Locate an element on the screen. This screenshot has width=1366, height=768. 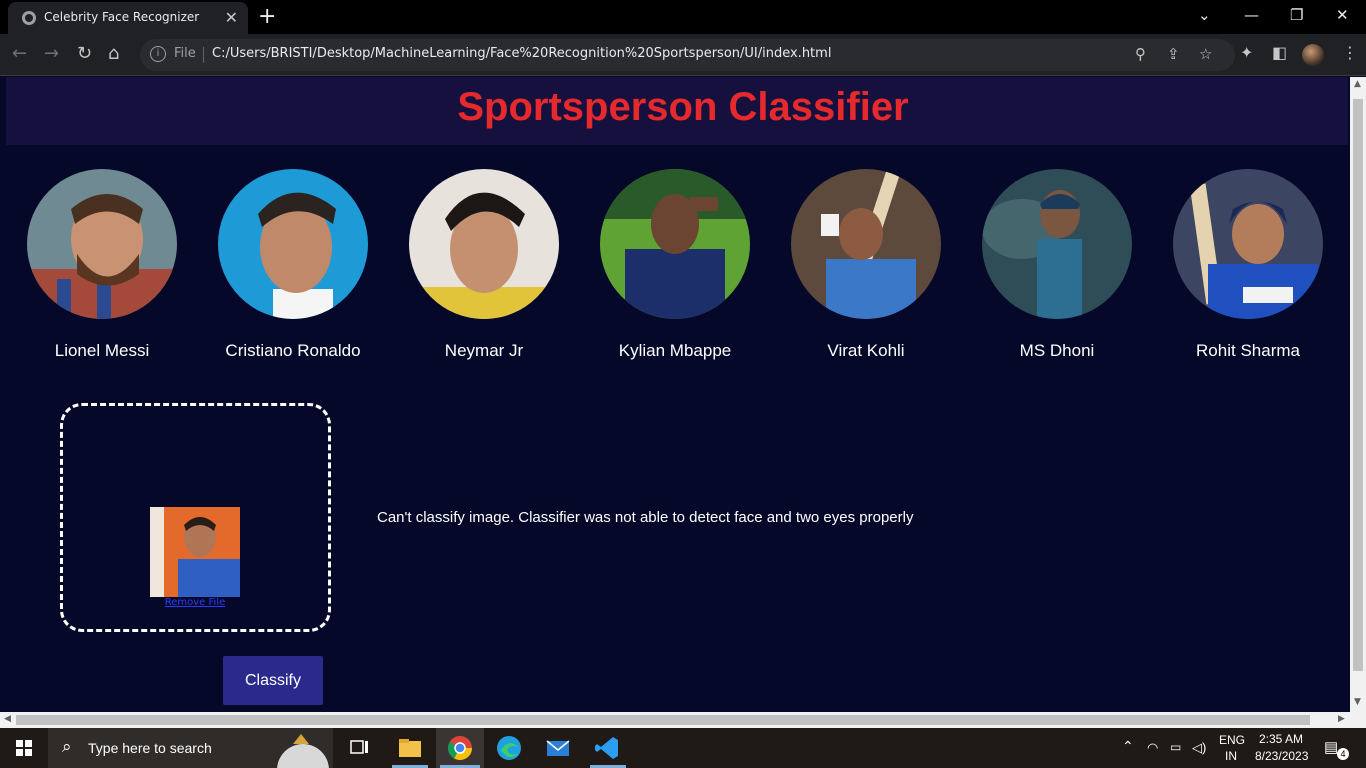
file-label: File is located at coordinates (185, 53).